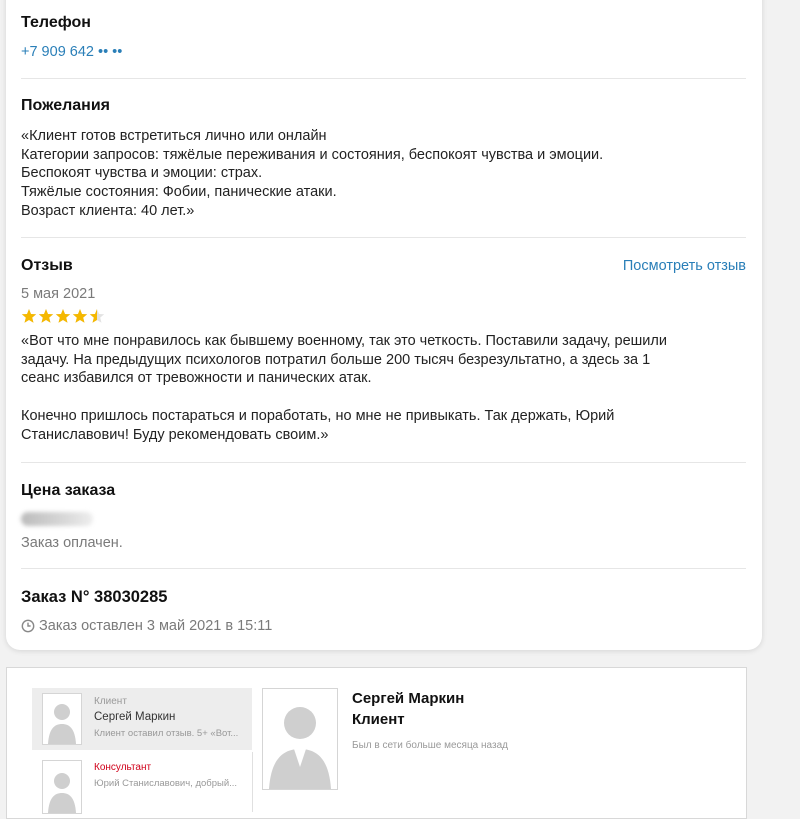 The width and height of the screenshot is (800, 819). Describe the element at coordinates (383, 52) in the screenshot. I see `phone-value: +7 909 642 •• ••` at that location.